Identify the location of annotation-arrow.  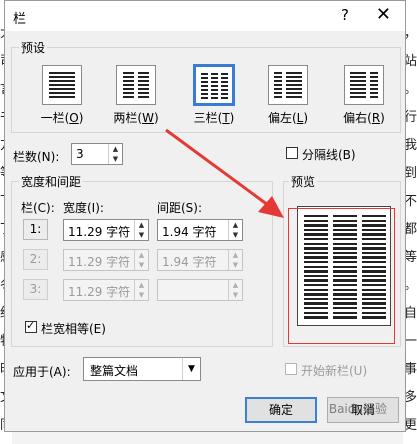
(224, 173).